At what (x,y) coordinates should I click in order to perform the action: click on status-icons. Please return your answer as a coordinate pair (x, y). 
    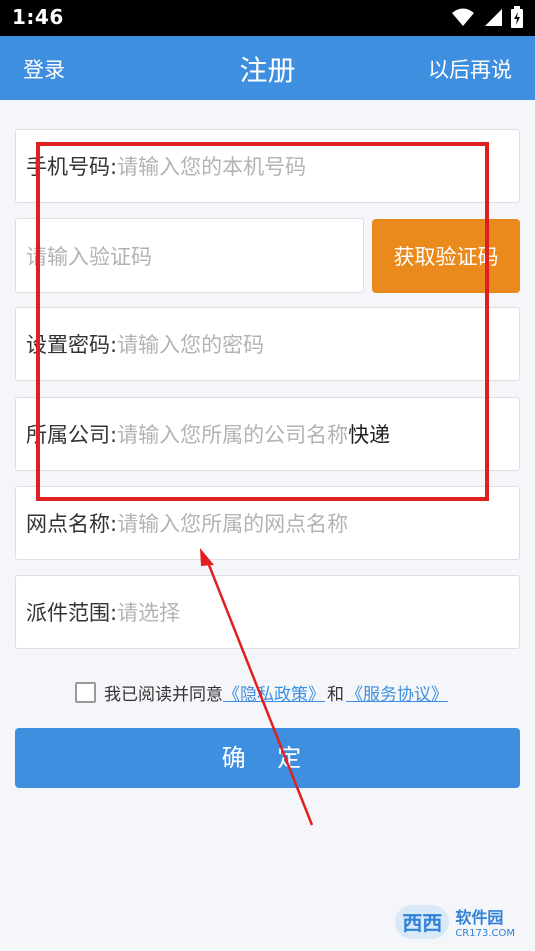
    Looking at the image, I should click on (487, 17).